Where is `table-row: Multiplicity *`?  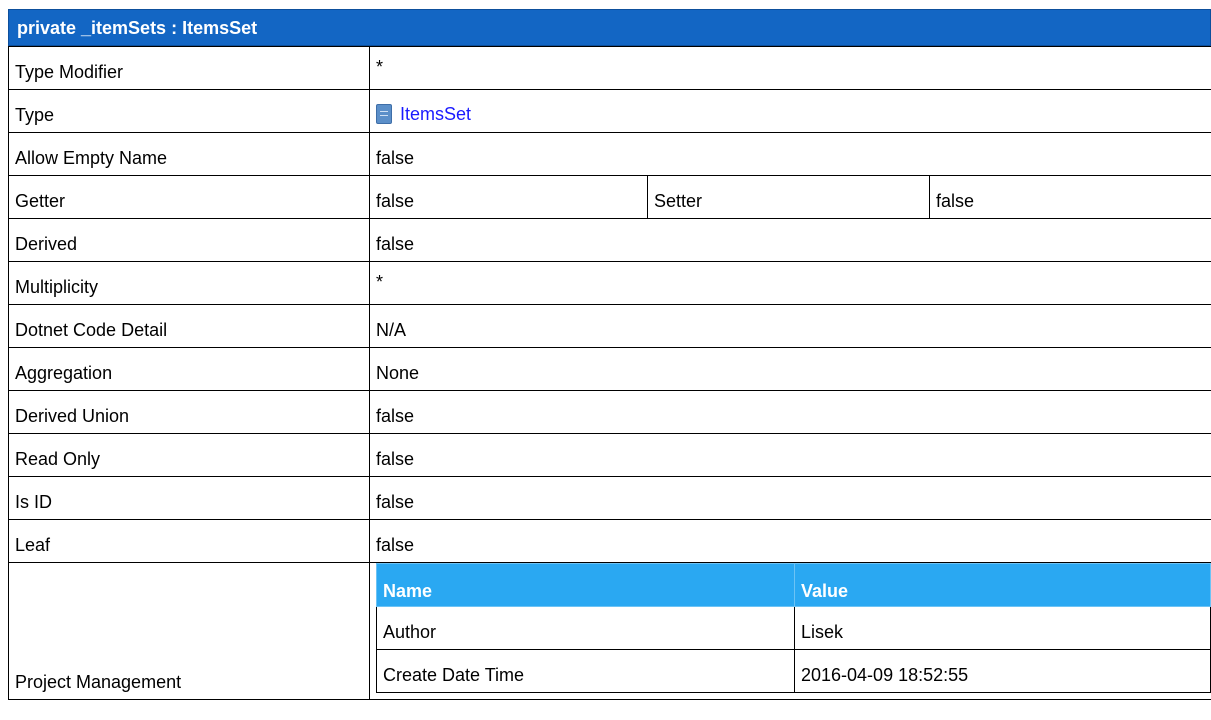
table-row: Multiplicity * is located at coordinates (609, 283).